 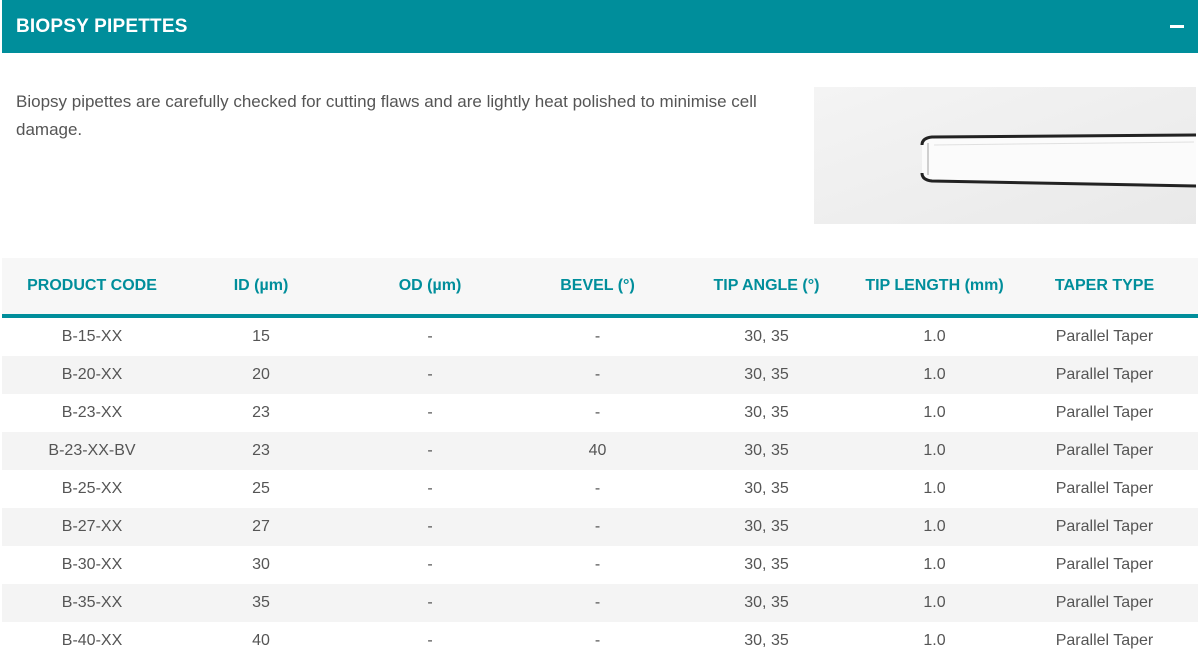 What do you see at coordinates (430, 288) in the screenshot?
I see `column-header: OD (µm)` at bounding box center [430, 288].